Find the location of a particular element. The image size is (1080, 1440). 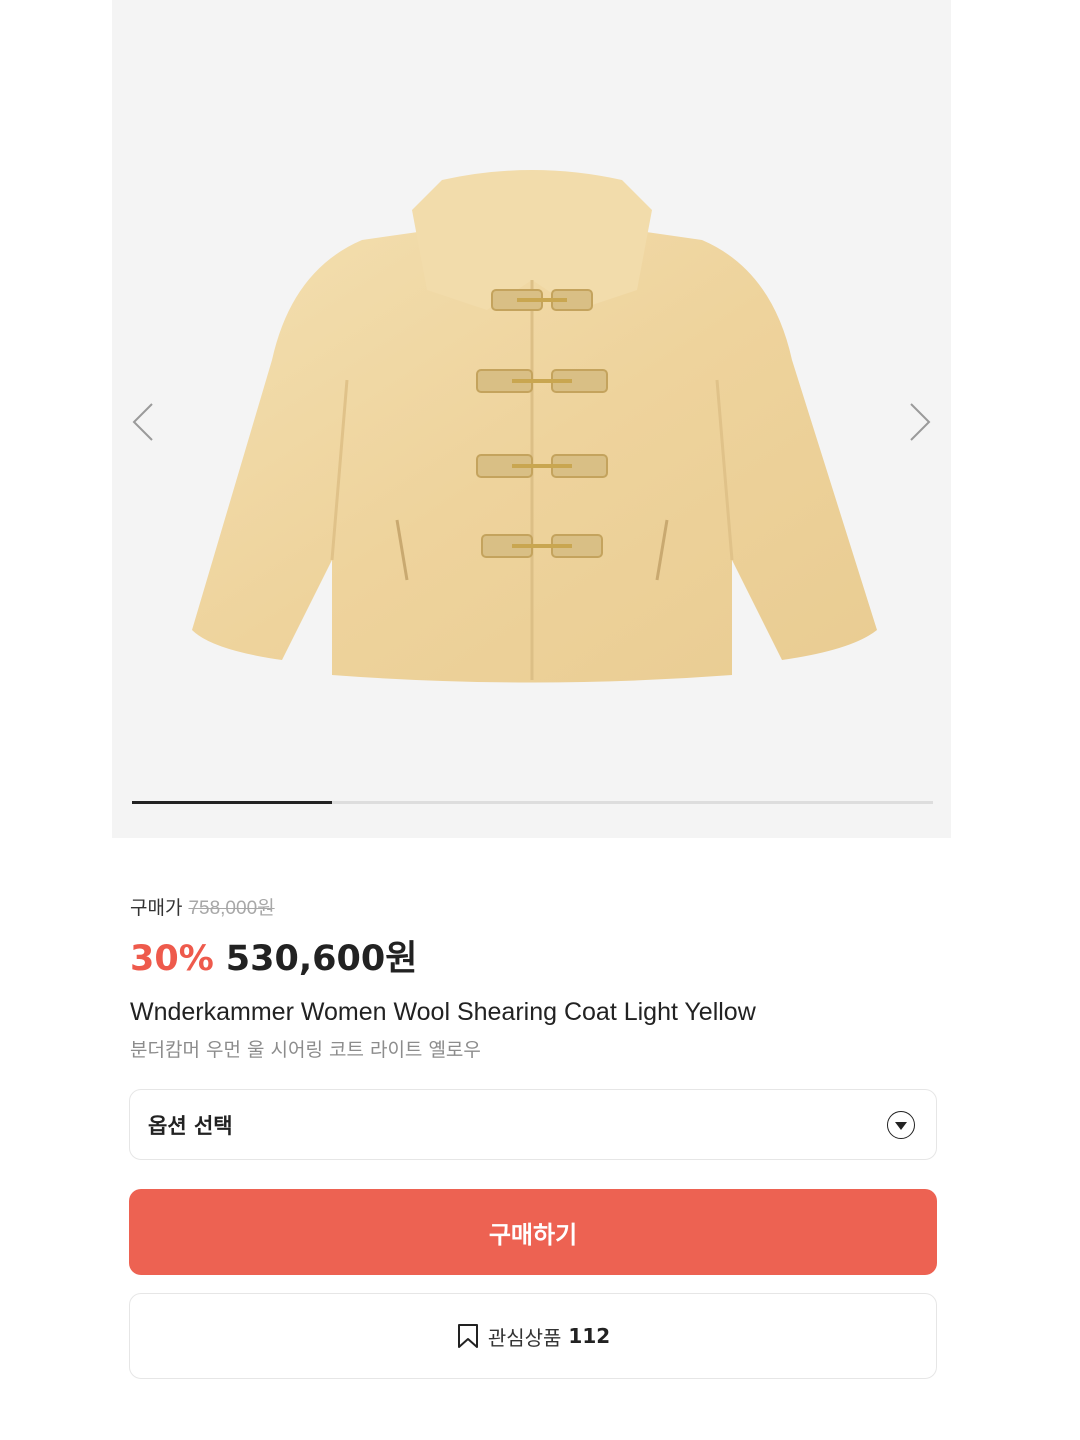

bookmark-icon is located at coordinates (467, 1336).